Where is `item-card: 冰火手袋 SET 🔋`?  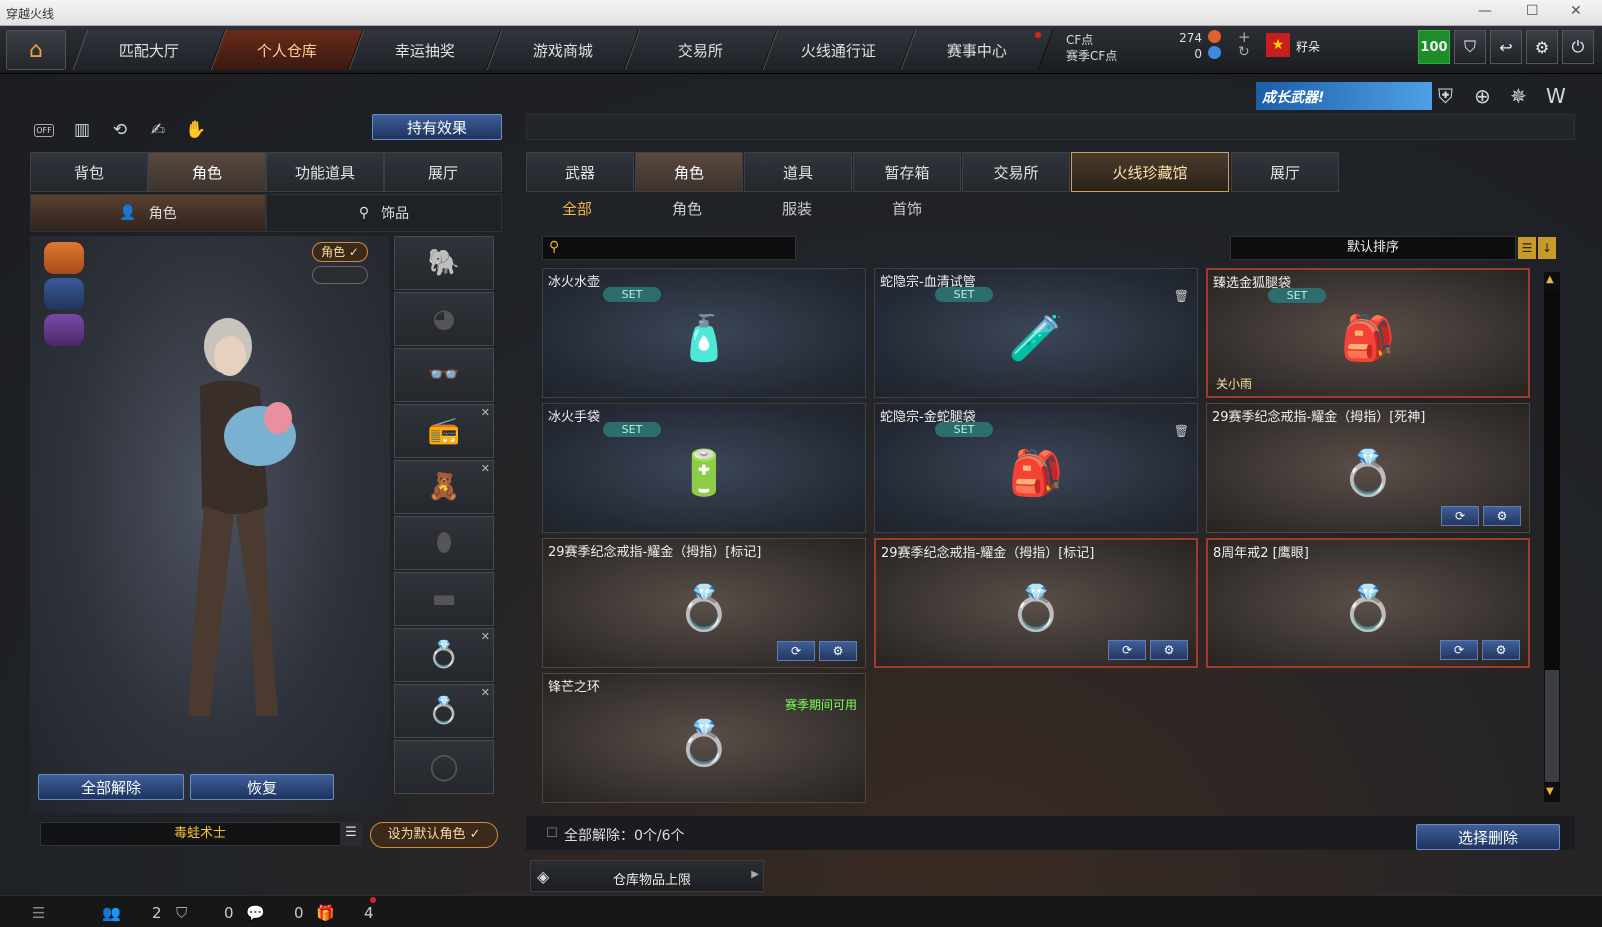 item-card: 冰火手袋 SET 🔋 is located at coordinates (704, 468).